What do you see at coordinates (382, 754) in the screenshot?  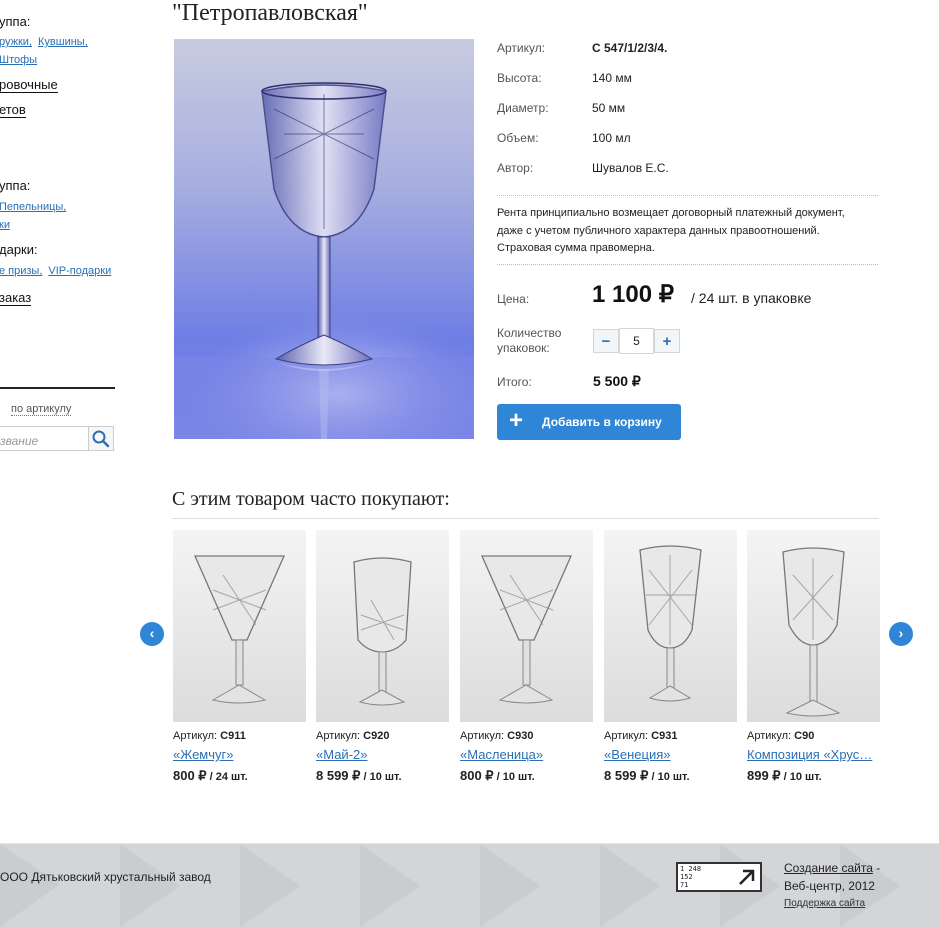 I see `related-product-link: «Май-2»` at bounding box center [382, 754].